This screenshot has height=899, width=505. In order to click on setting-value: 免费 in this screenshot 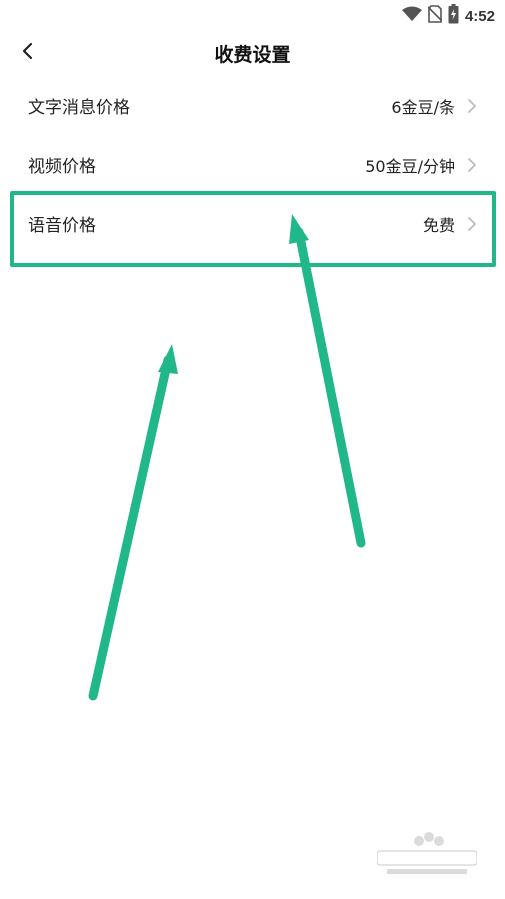, I will do `click(438, 225)`.